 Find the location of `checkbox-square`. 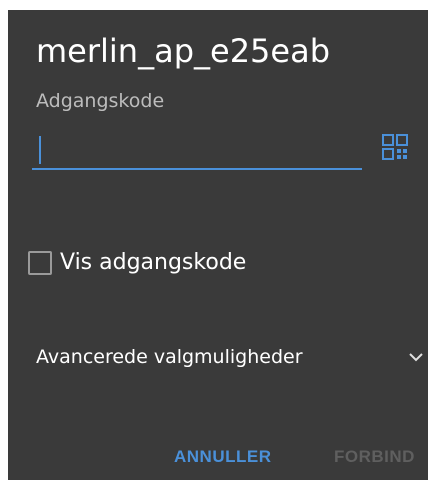

checkbox-square is located at coordinates (40, 262).